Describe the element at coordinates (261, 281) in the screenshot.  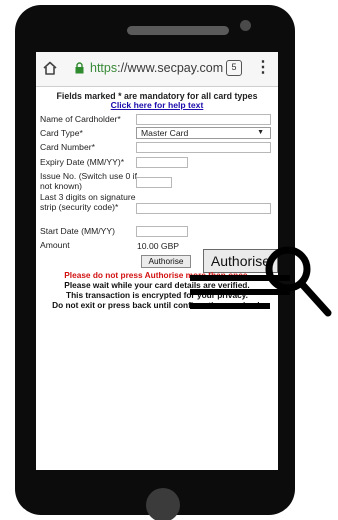
I see `magnifier-icon` at that location.